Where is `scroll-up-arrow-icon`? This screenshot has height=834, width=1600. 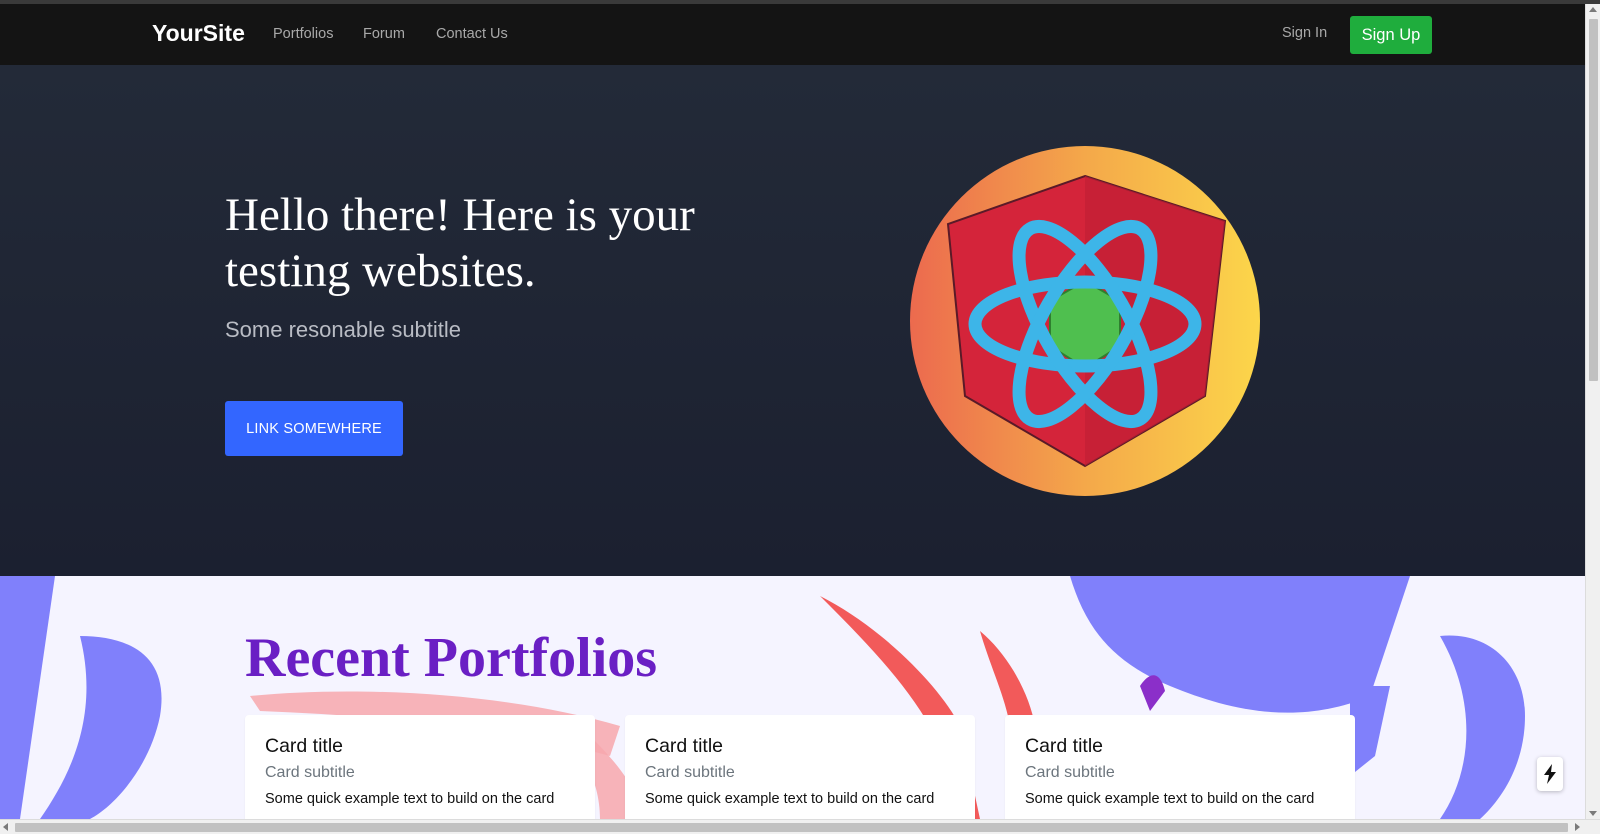
scroll-up-arrow-icon is located at coordinates (1593, 9).